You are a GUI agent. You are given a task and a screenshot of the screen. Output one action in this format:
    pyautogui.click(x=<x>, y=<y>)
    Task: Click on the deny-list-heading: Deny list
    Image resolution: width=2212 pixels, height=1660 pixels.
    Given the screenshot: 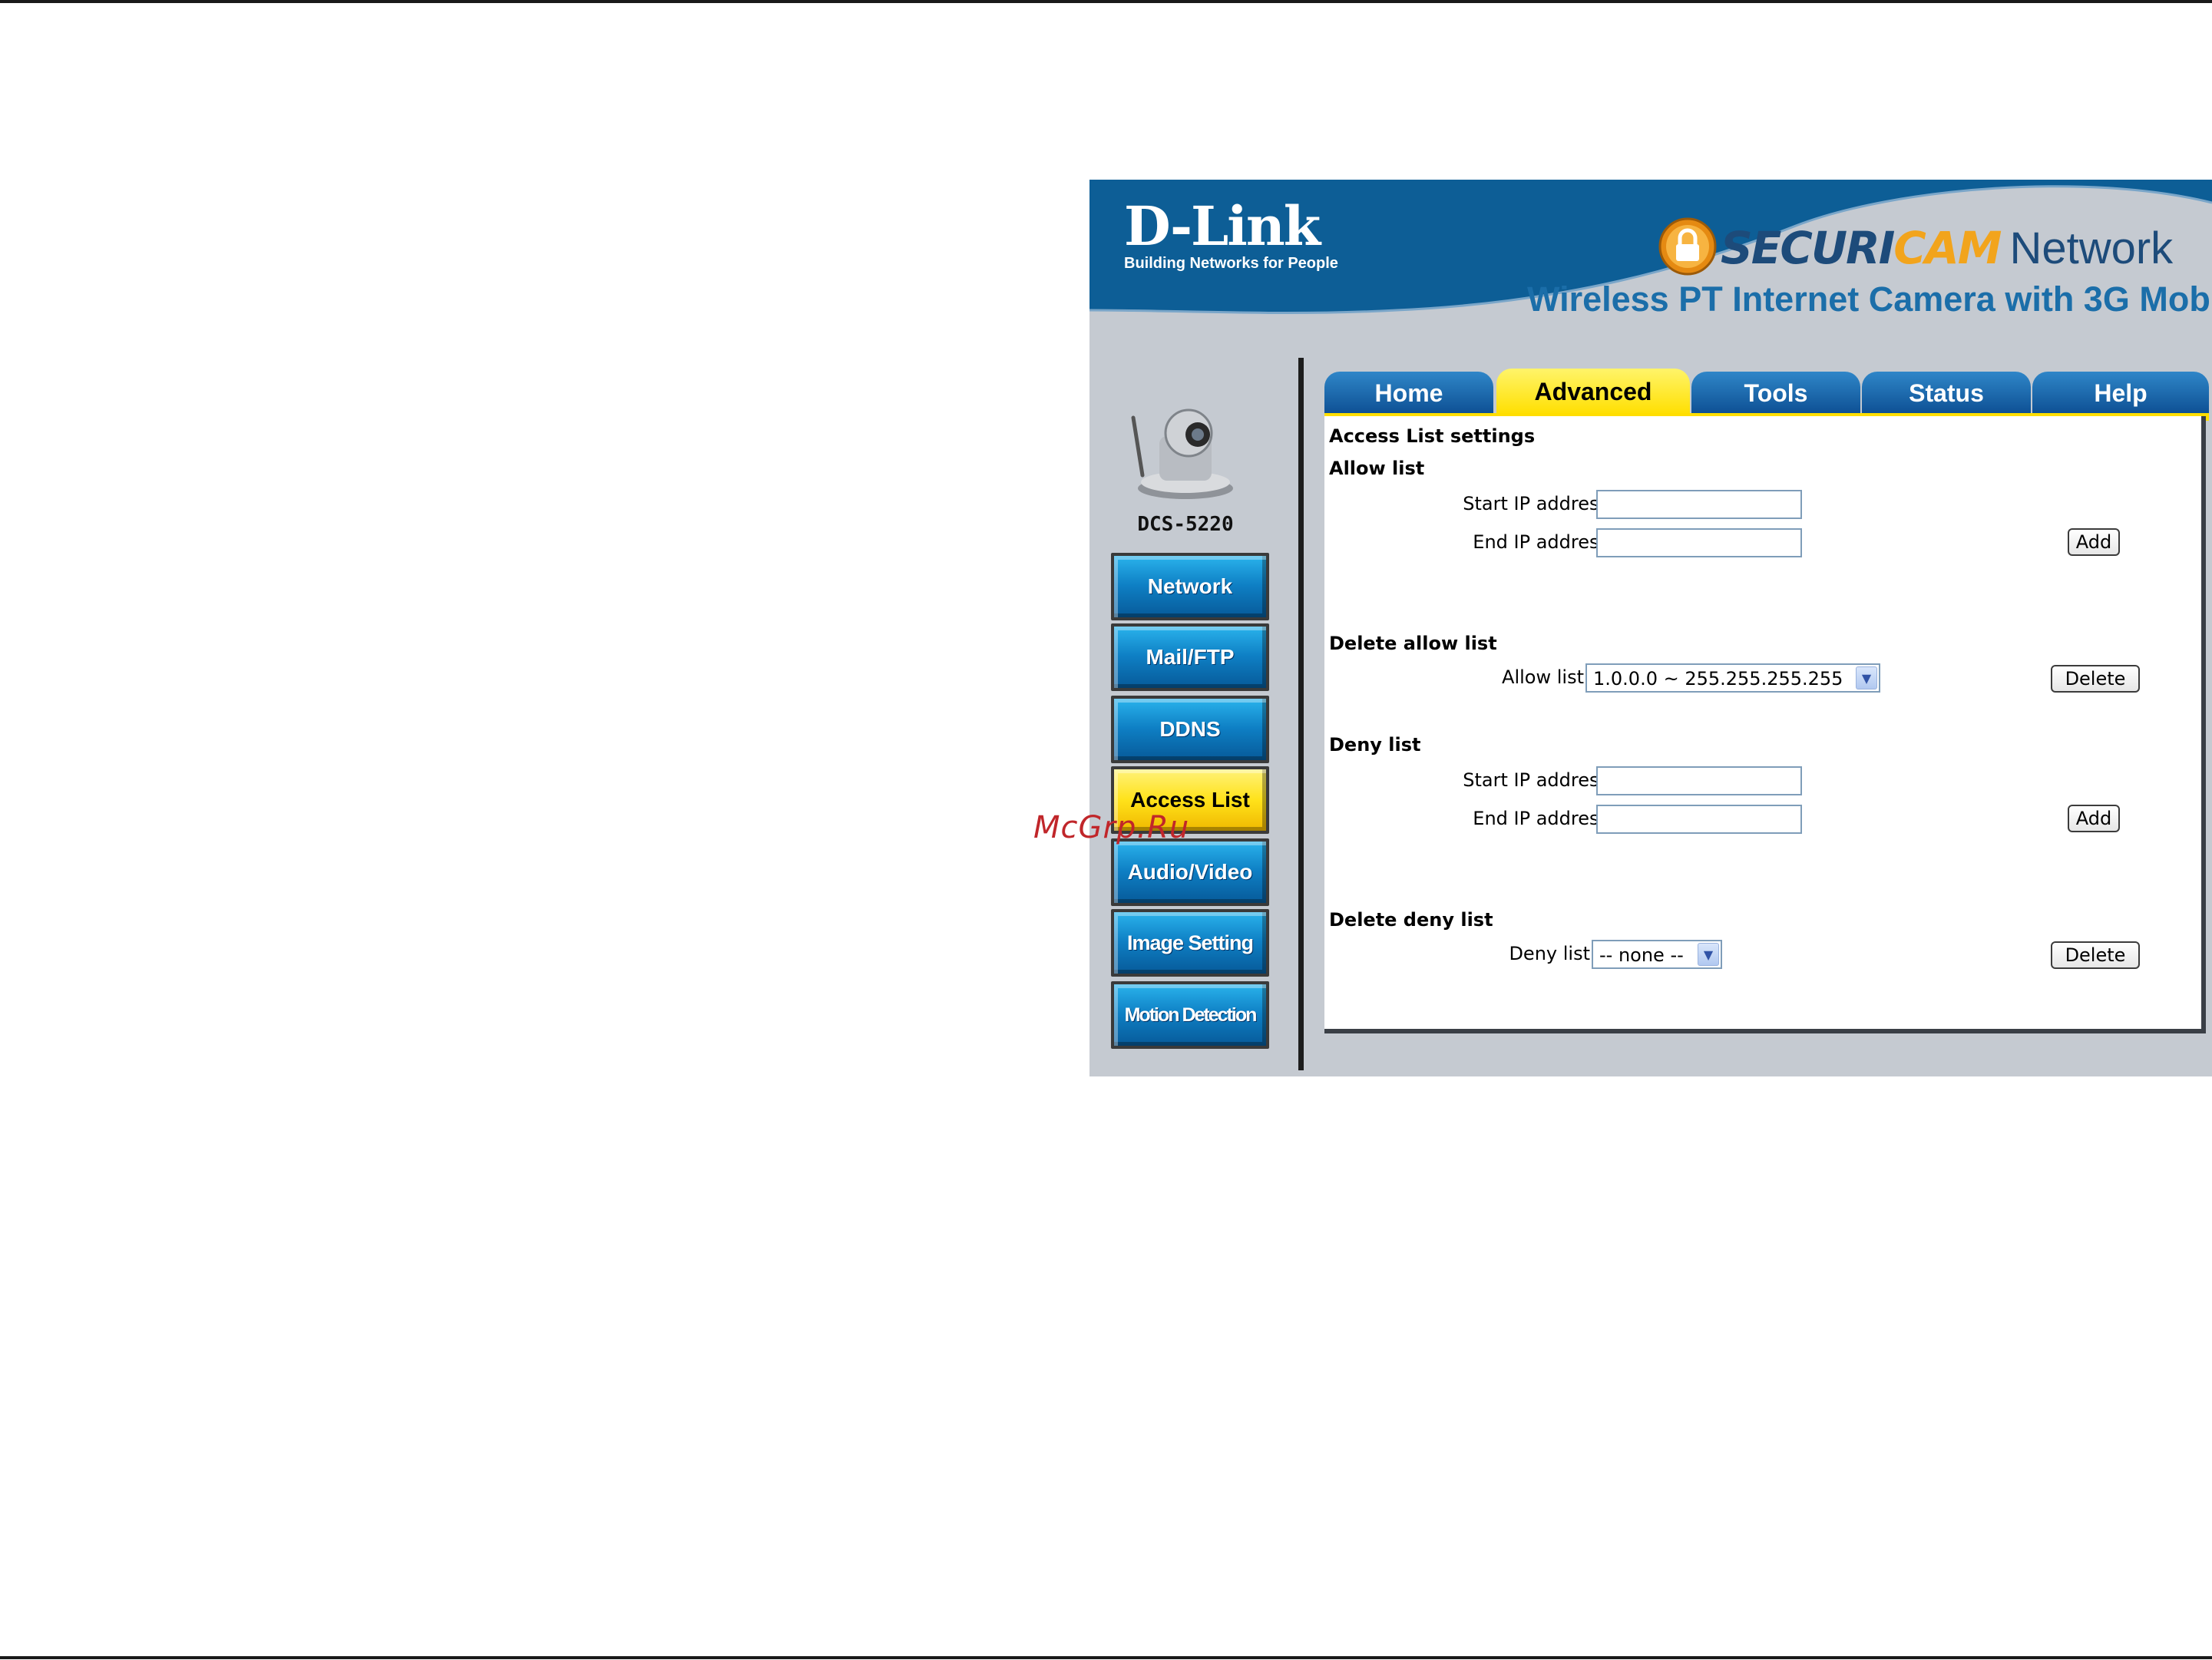 What is the action you would take?
    pyautogui.click(x=1375, y=745)
    